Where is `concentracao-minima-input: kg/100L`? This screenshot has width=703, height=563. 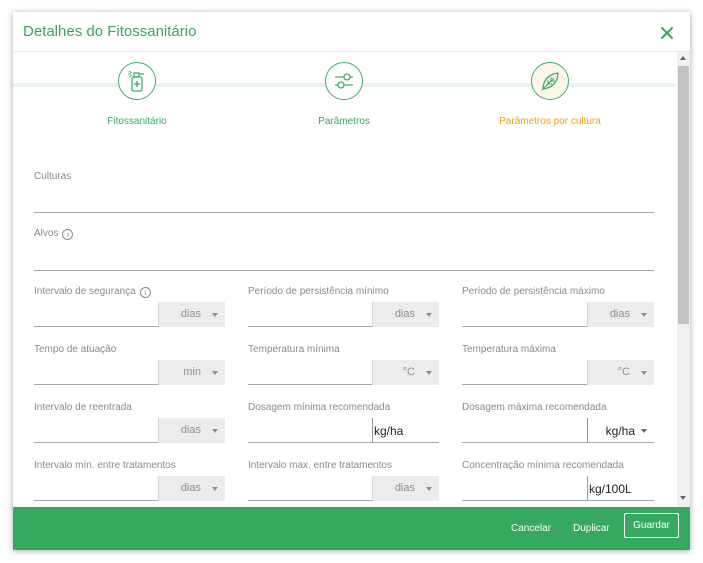 concentracao-minima-input: kg/100L is located at coordinates (558, 488).